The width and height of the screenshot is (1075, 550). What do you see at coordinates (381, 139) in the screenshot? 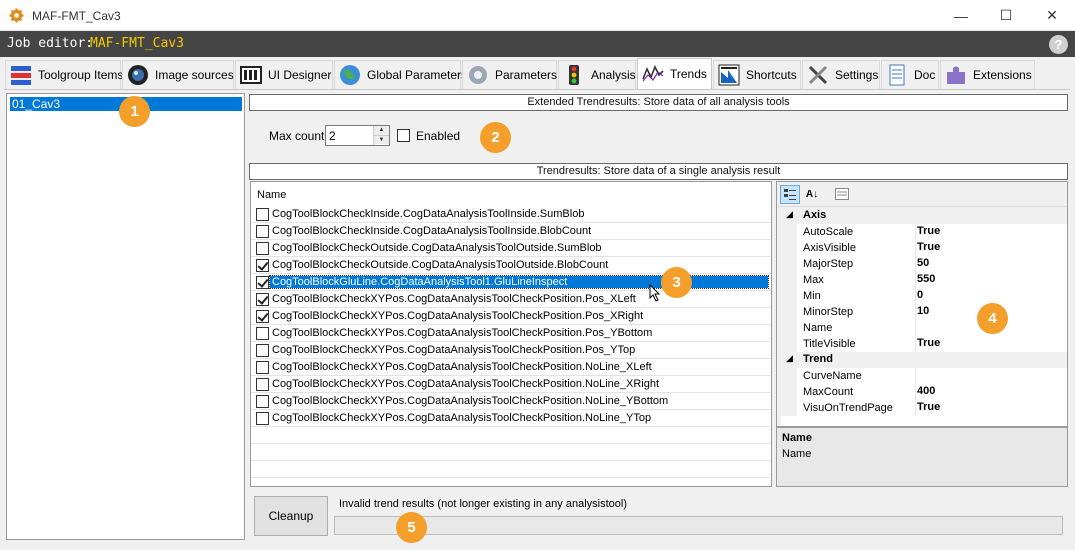
I see `stepper-down-icon: ▼` at bounding box center [381, 139].